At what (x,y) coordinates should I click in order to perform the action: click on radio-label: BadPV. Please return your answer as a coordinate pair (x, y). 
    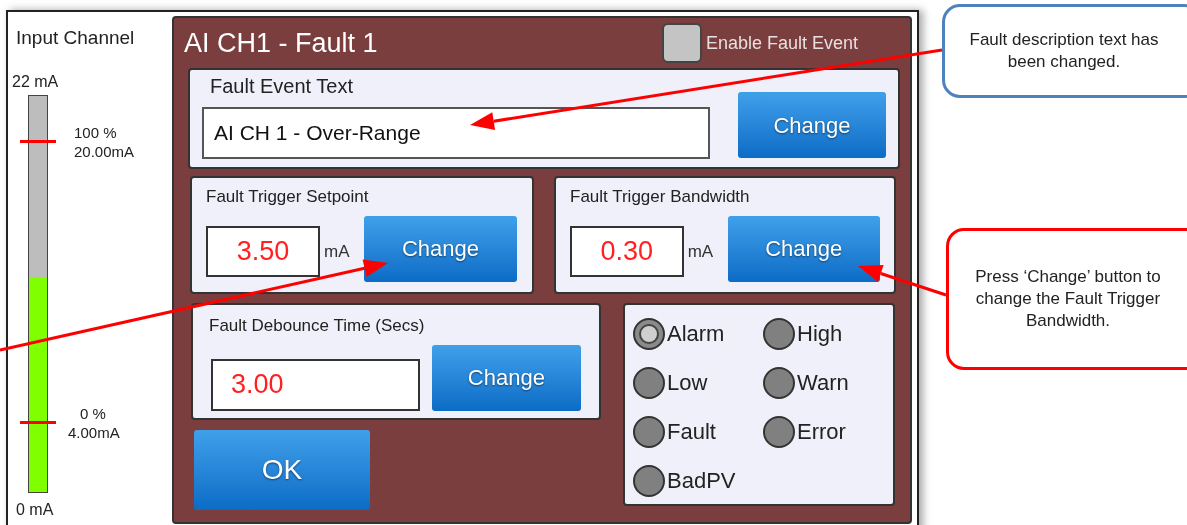
    Looking at the image, I should click on (701, 481).